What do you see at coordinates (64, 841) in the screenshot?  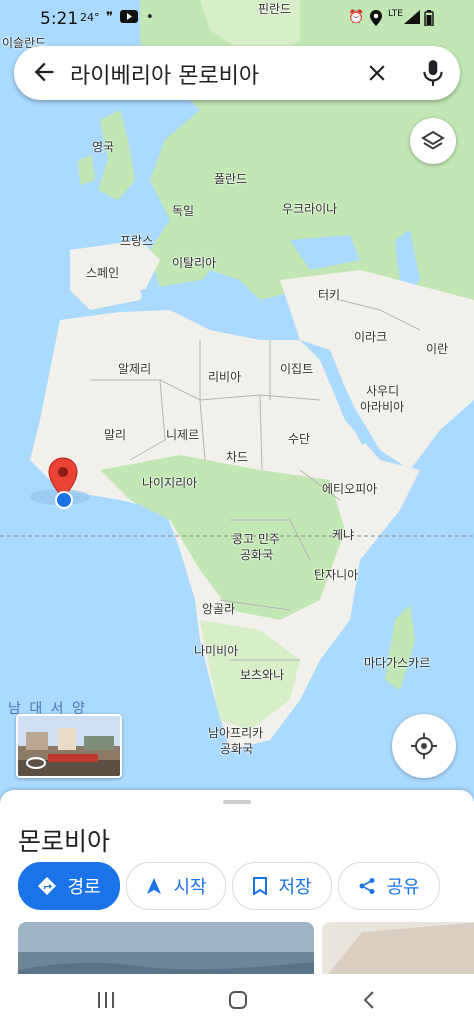 I see `place-title: 몬로비아` at bounding box center [64, 841].